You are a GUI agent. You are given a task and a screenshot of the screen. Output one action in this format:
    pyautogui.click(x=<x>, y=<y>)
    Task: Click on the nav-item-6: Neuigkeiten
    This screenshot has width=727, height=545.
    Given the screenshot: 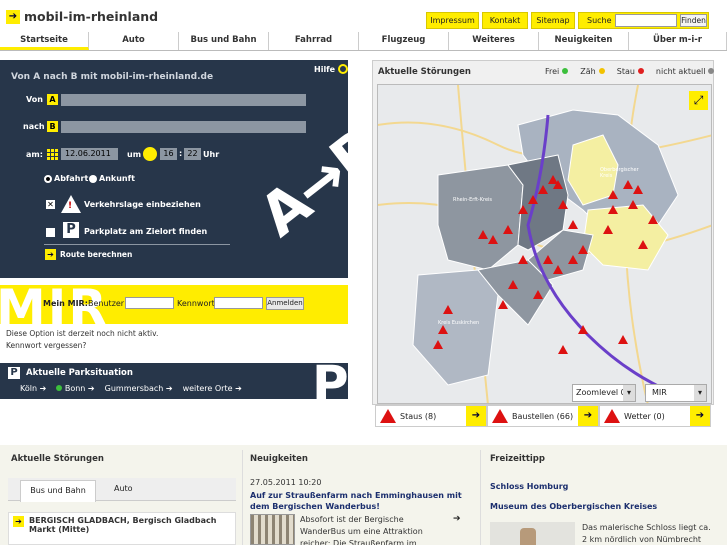 What is the action you would take?
    pyautogui.click(x=584, y=41)
    